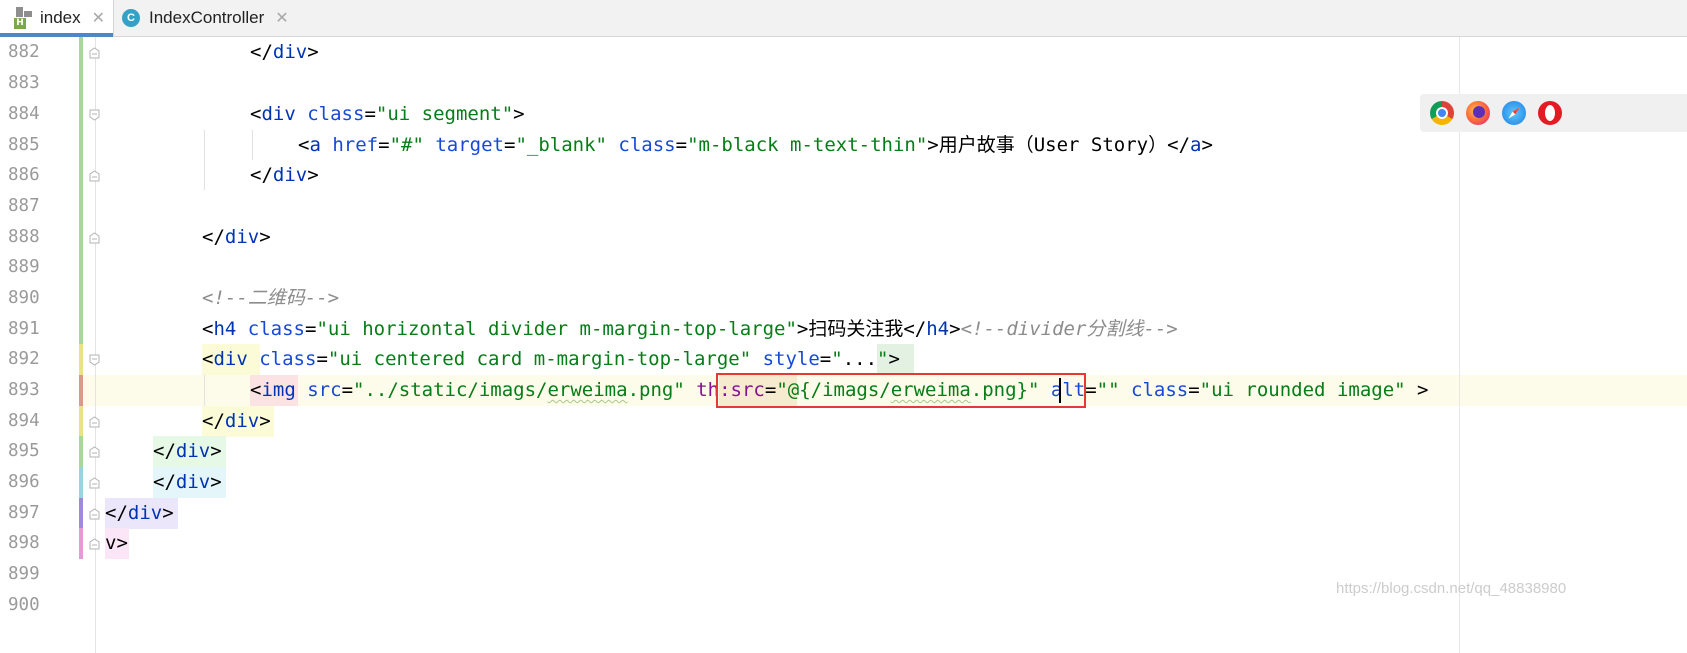 This screenshot has width=1687, height=653. I want to click on comment: <!--二维码-->, so click(271, 298).